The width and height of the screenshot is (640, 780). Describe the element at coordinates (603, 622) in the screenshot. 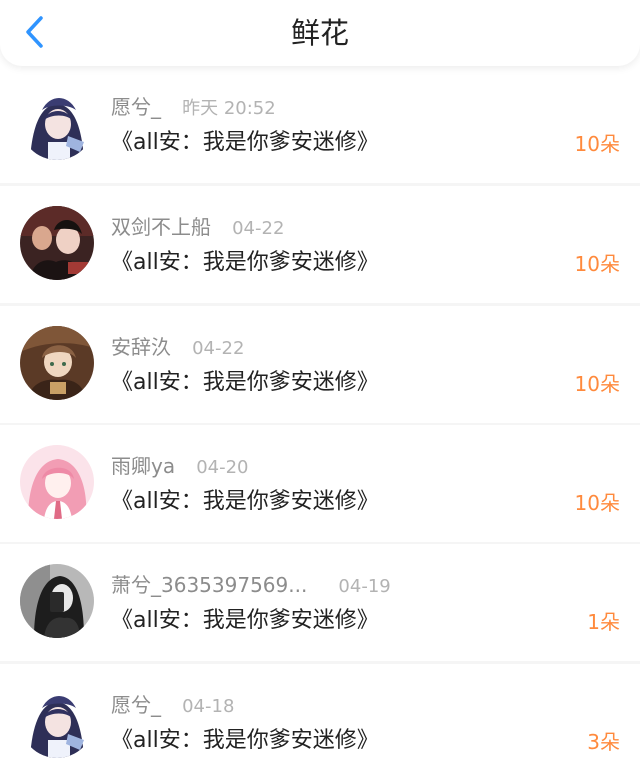

I see `flower-count: 1朵` at that location.